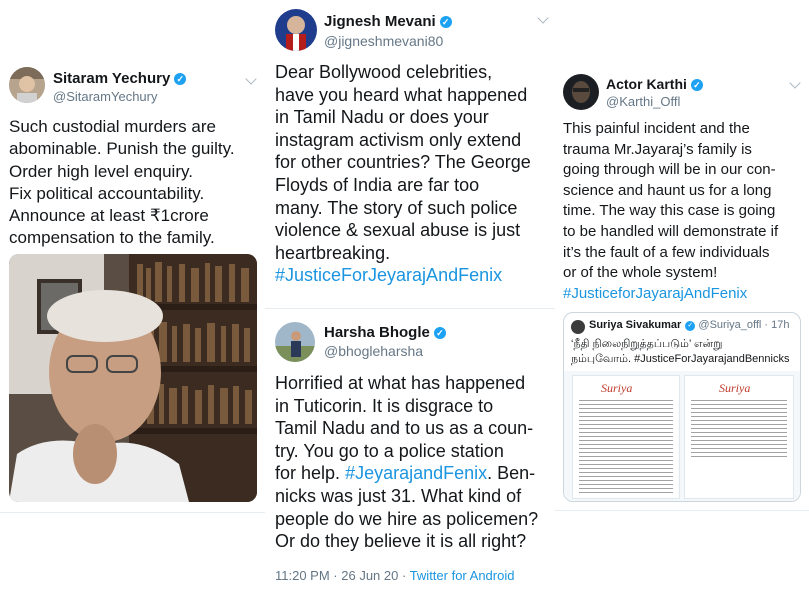 This screenshot has width=809, height=590. Describe the element at coordinates (377, 184) in the screenshot. I see `text-line: Floyds of India are far too` at that location.